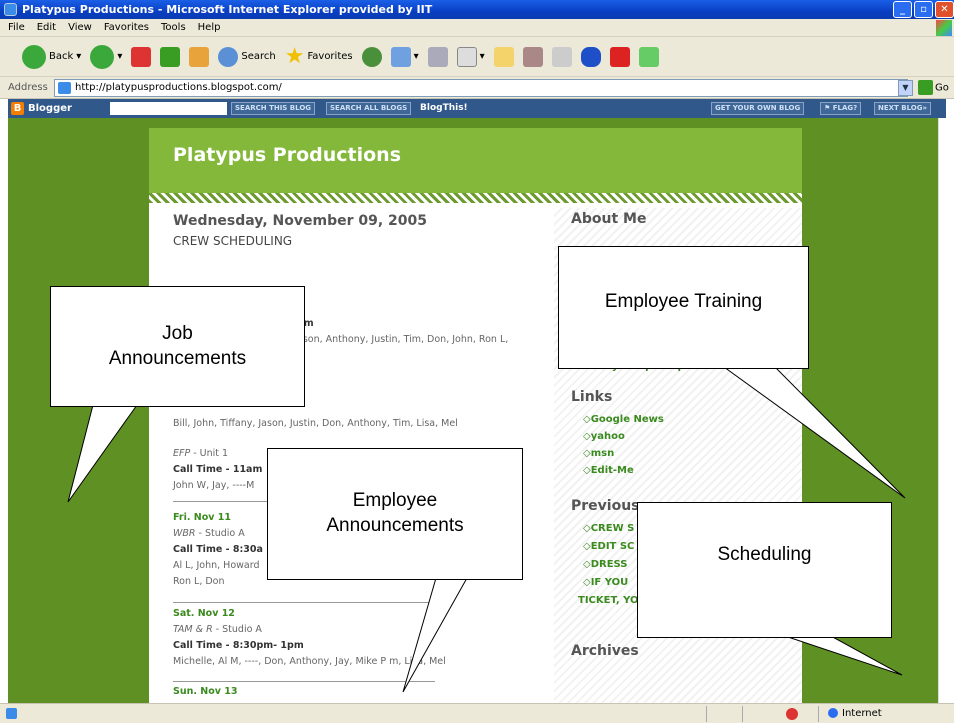 This screenshot has height=723, width=954. Describe the element at coordinates (435, 635) in the screenshot. I see `employee-callout-tail` at that location.